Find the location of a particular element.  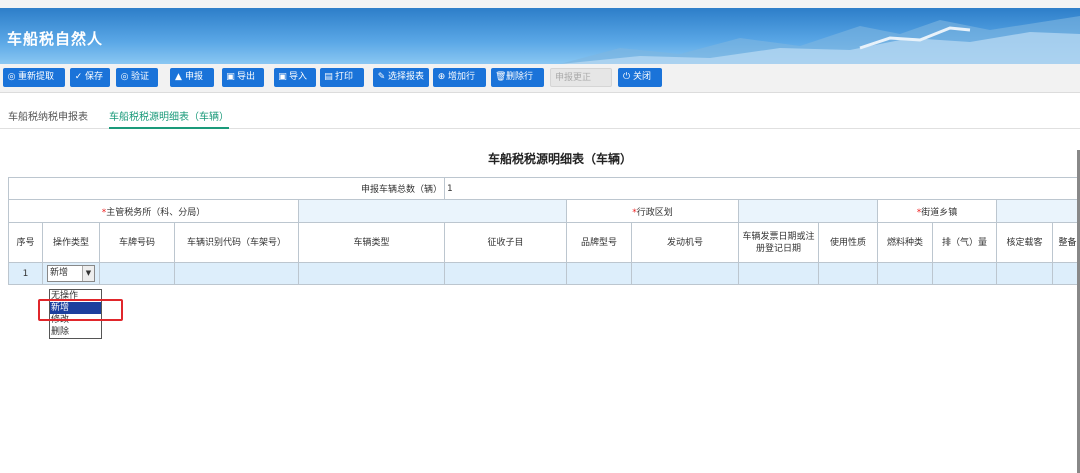

toolbar-button-label: 增加行 is located at coordinates (462, 77).